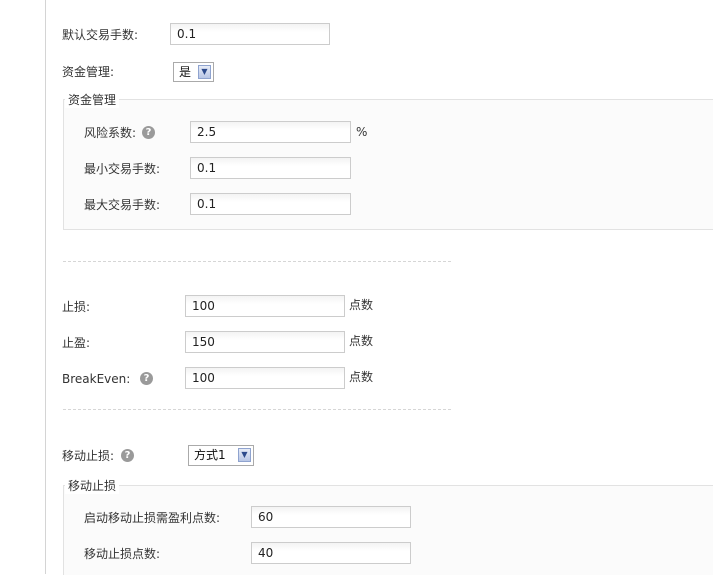 The image size is (713, 575). I want to click on trailing-stop-label: 移动止损:, so click(88, 456).